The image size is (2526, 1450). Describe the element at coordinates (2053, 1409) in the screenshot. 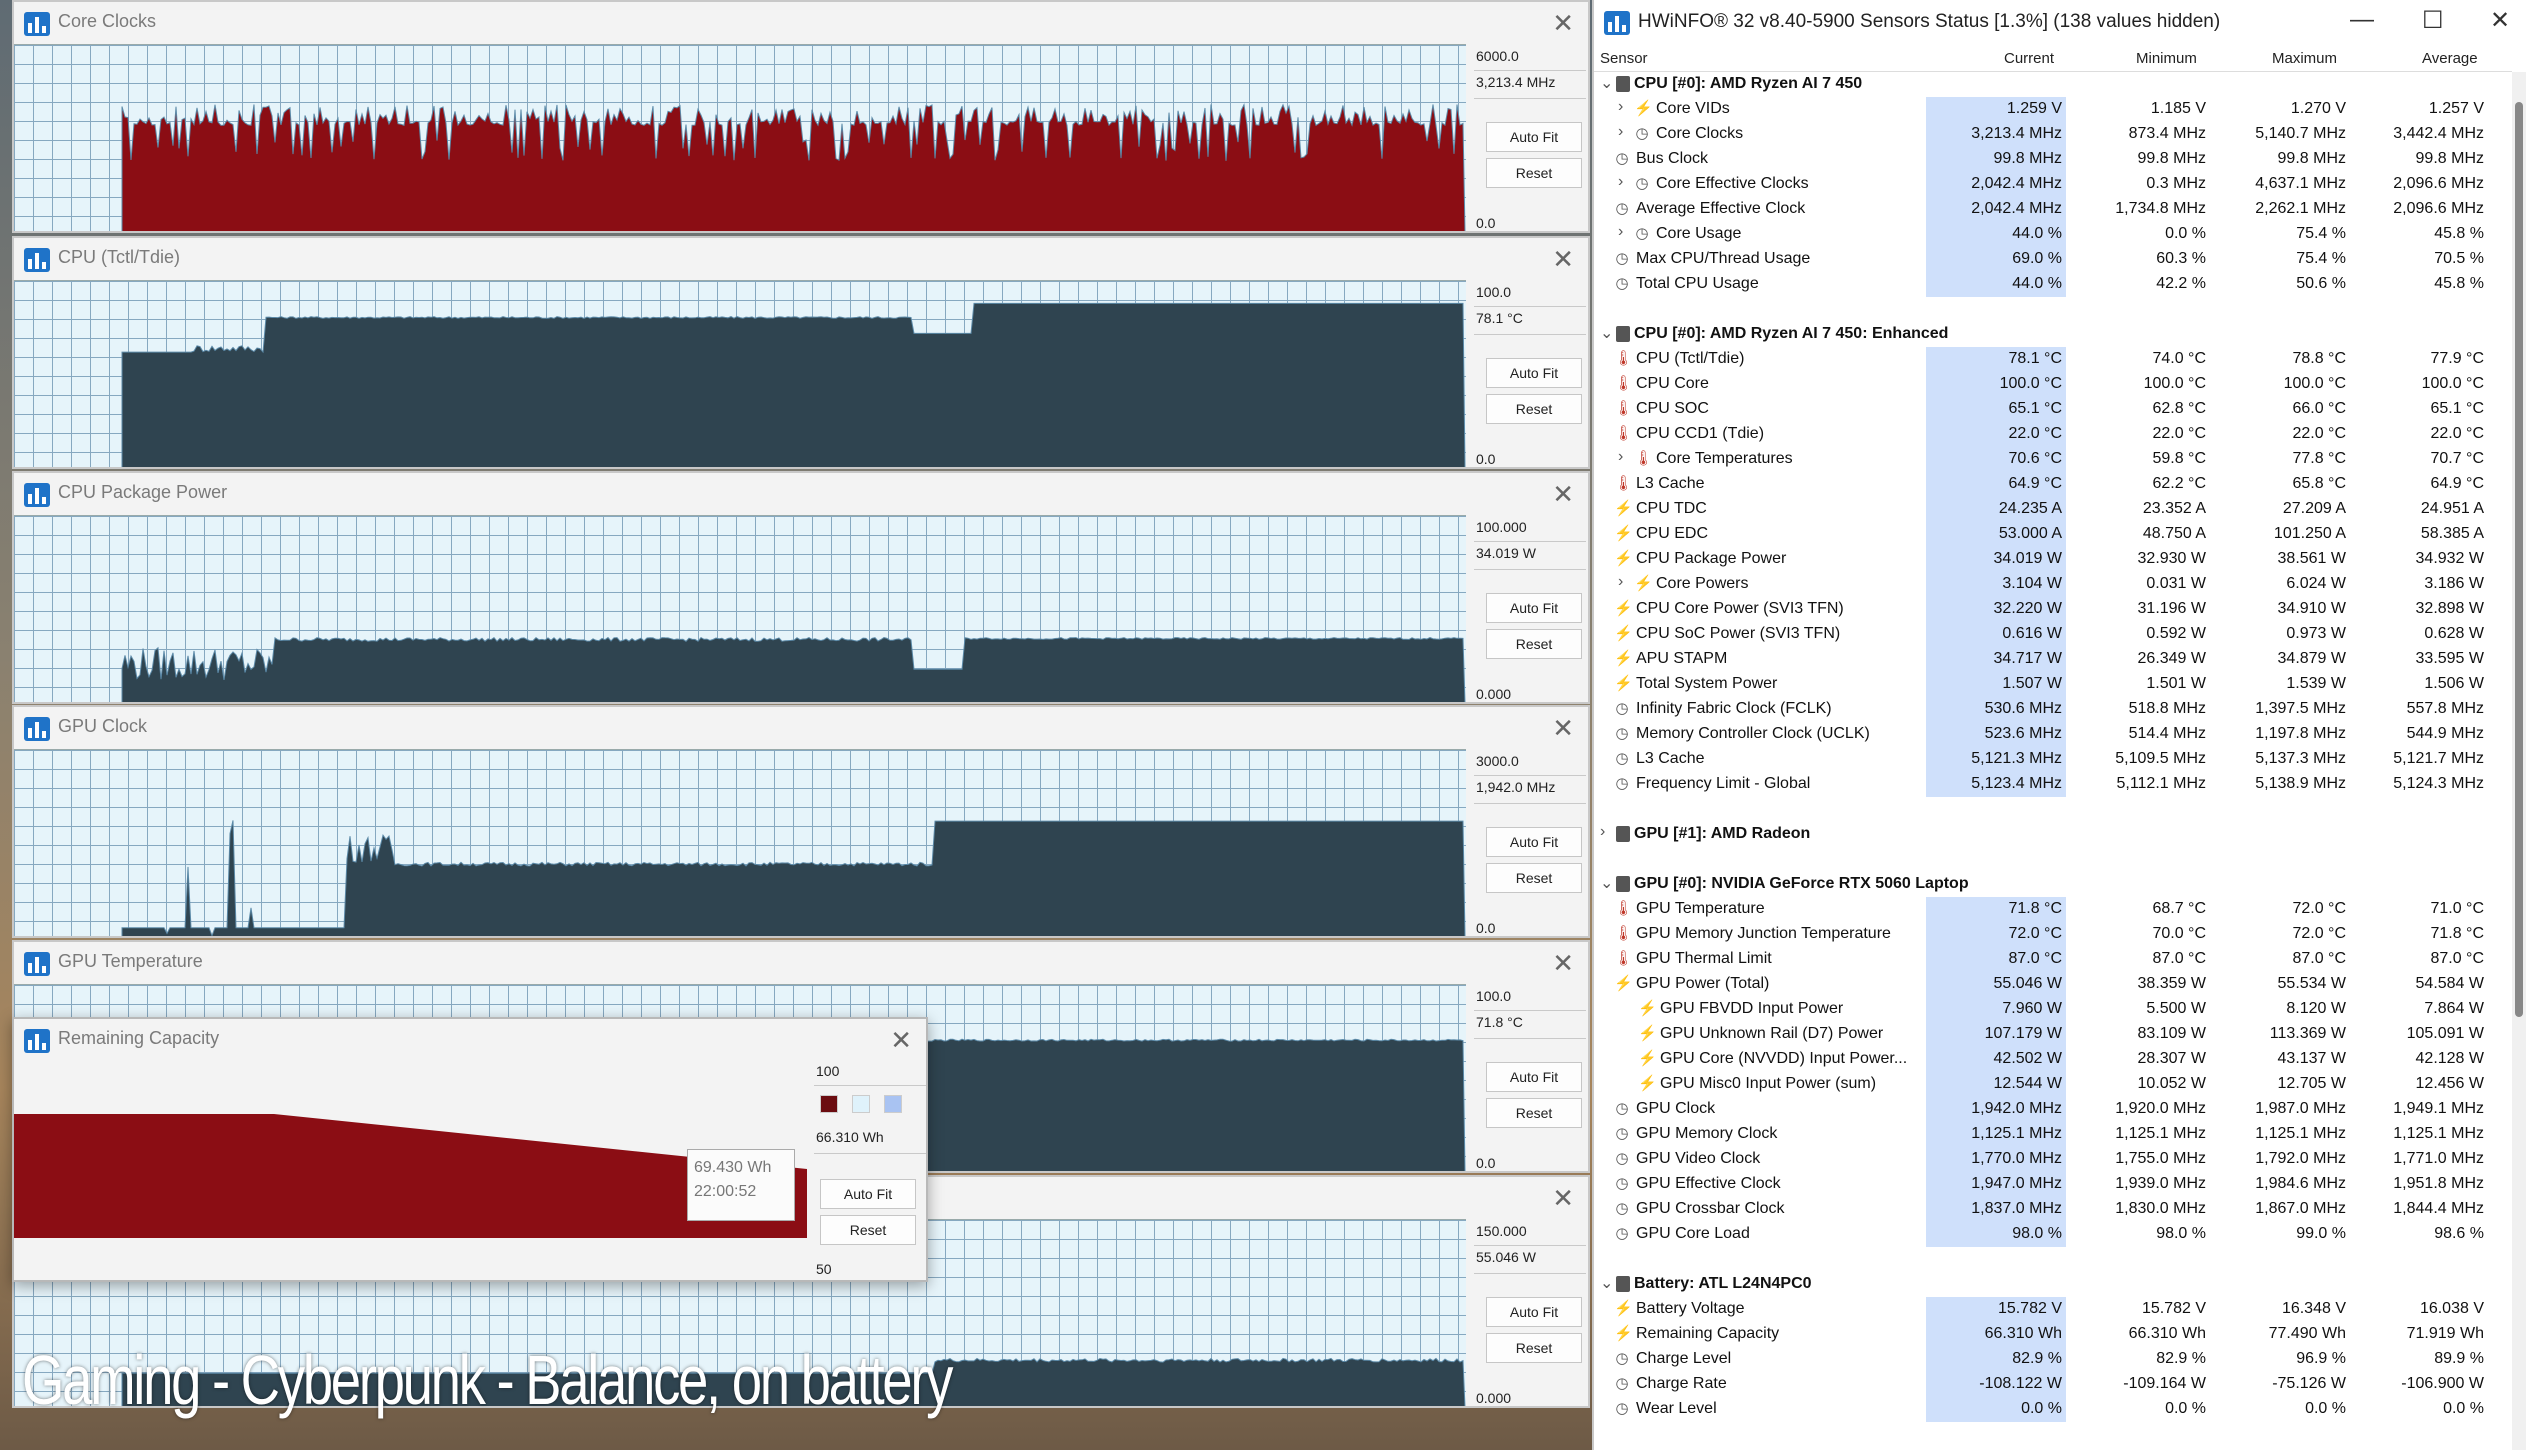

I see `sensor-row: ◷ Wear Level 0.0 % 0.0 % 0.0 % 0.0 %` at that location.